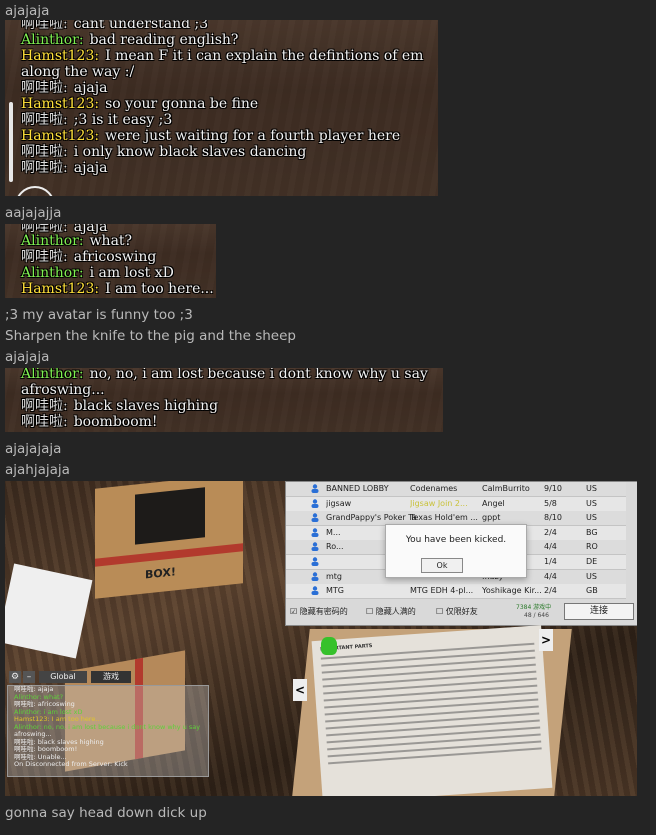  What do you see at coordinates (457, 611) in the screenshot?
I see `filter-friends: ☐ 仅限好友` at bounding box center [457, 611].